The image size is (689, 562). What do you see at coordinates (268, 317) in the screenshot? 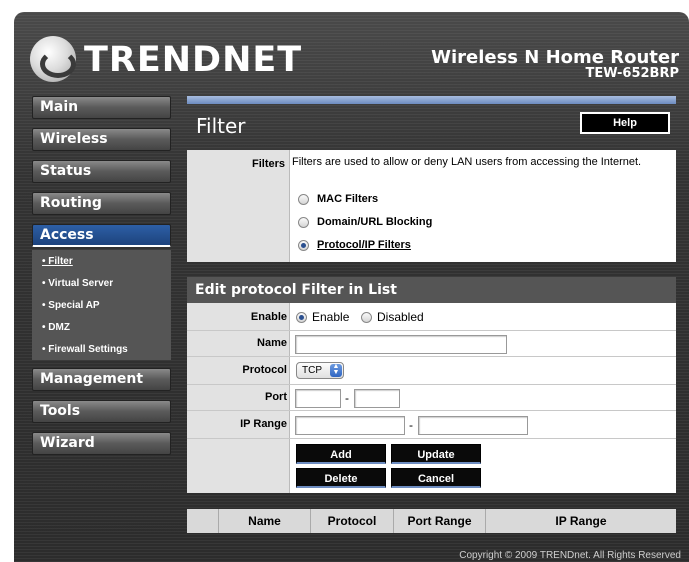
I see `enable-label: Enable` at bounding box center [268, 317].